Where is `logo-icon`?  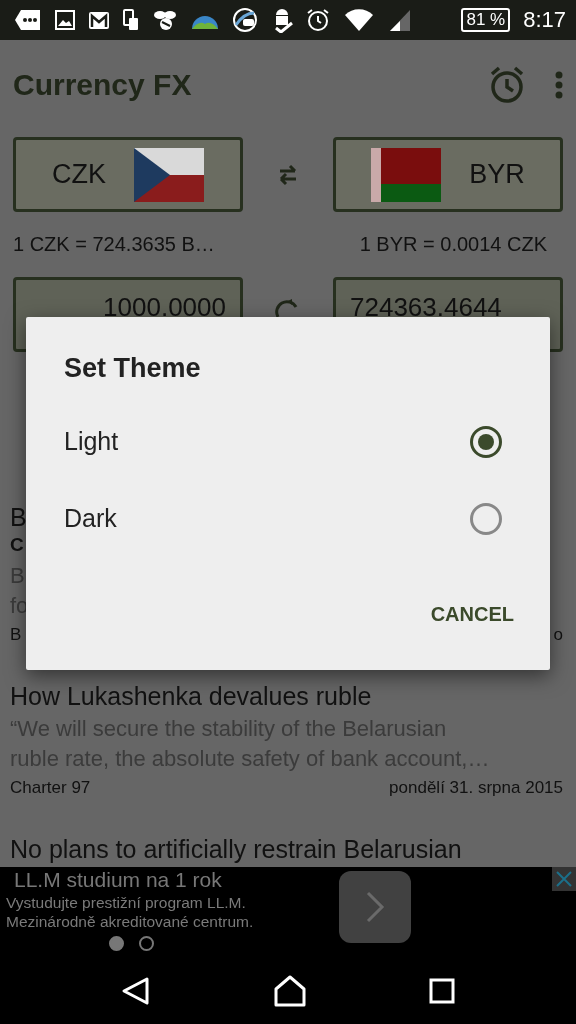 logo-icon is located at coordinates (245, 20).